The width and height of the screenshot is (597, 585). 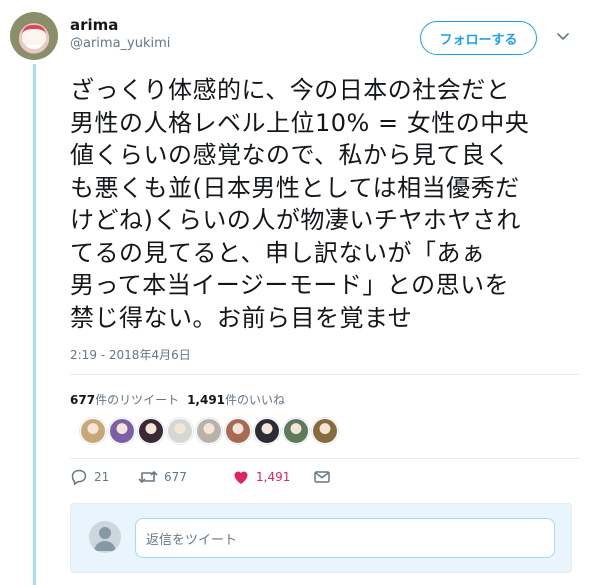 I want to click on display-name: arima, so click(x=94, y=25).